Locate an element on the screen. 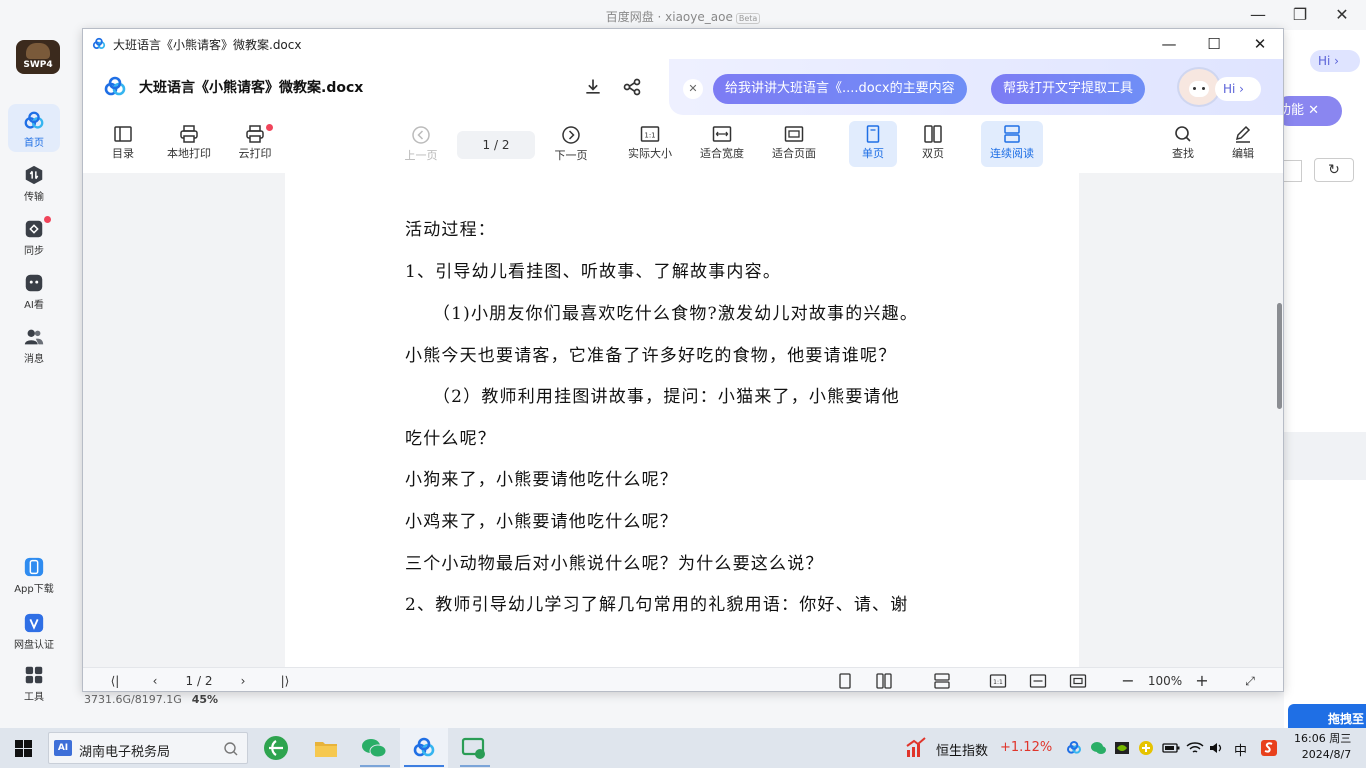  baidu-netdisk-taskbar-button is located at coordinates (424, 748).